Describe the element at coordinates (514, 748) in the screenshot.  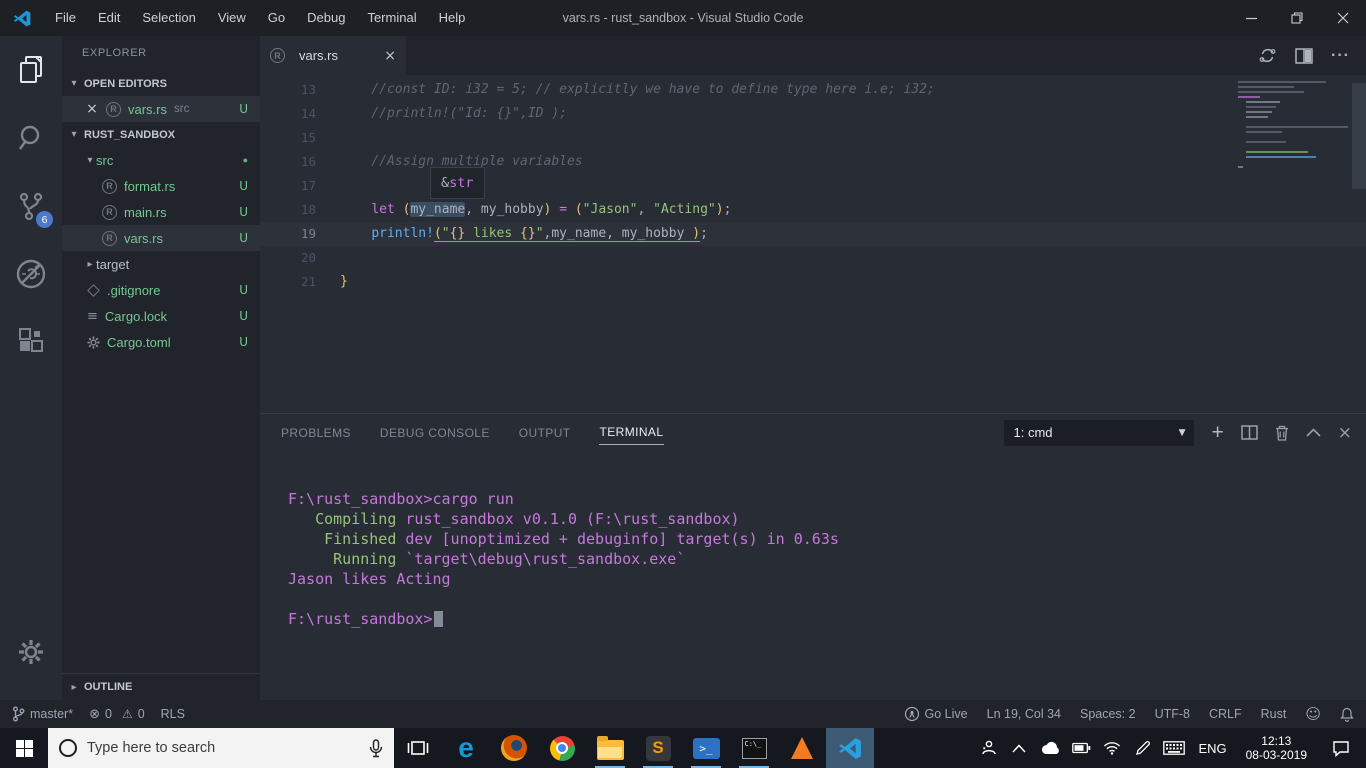
I see `firefox-icon` at that location.